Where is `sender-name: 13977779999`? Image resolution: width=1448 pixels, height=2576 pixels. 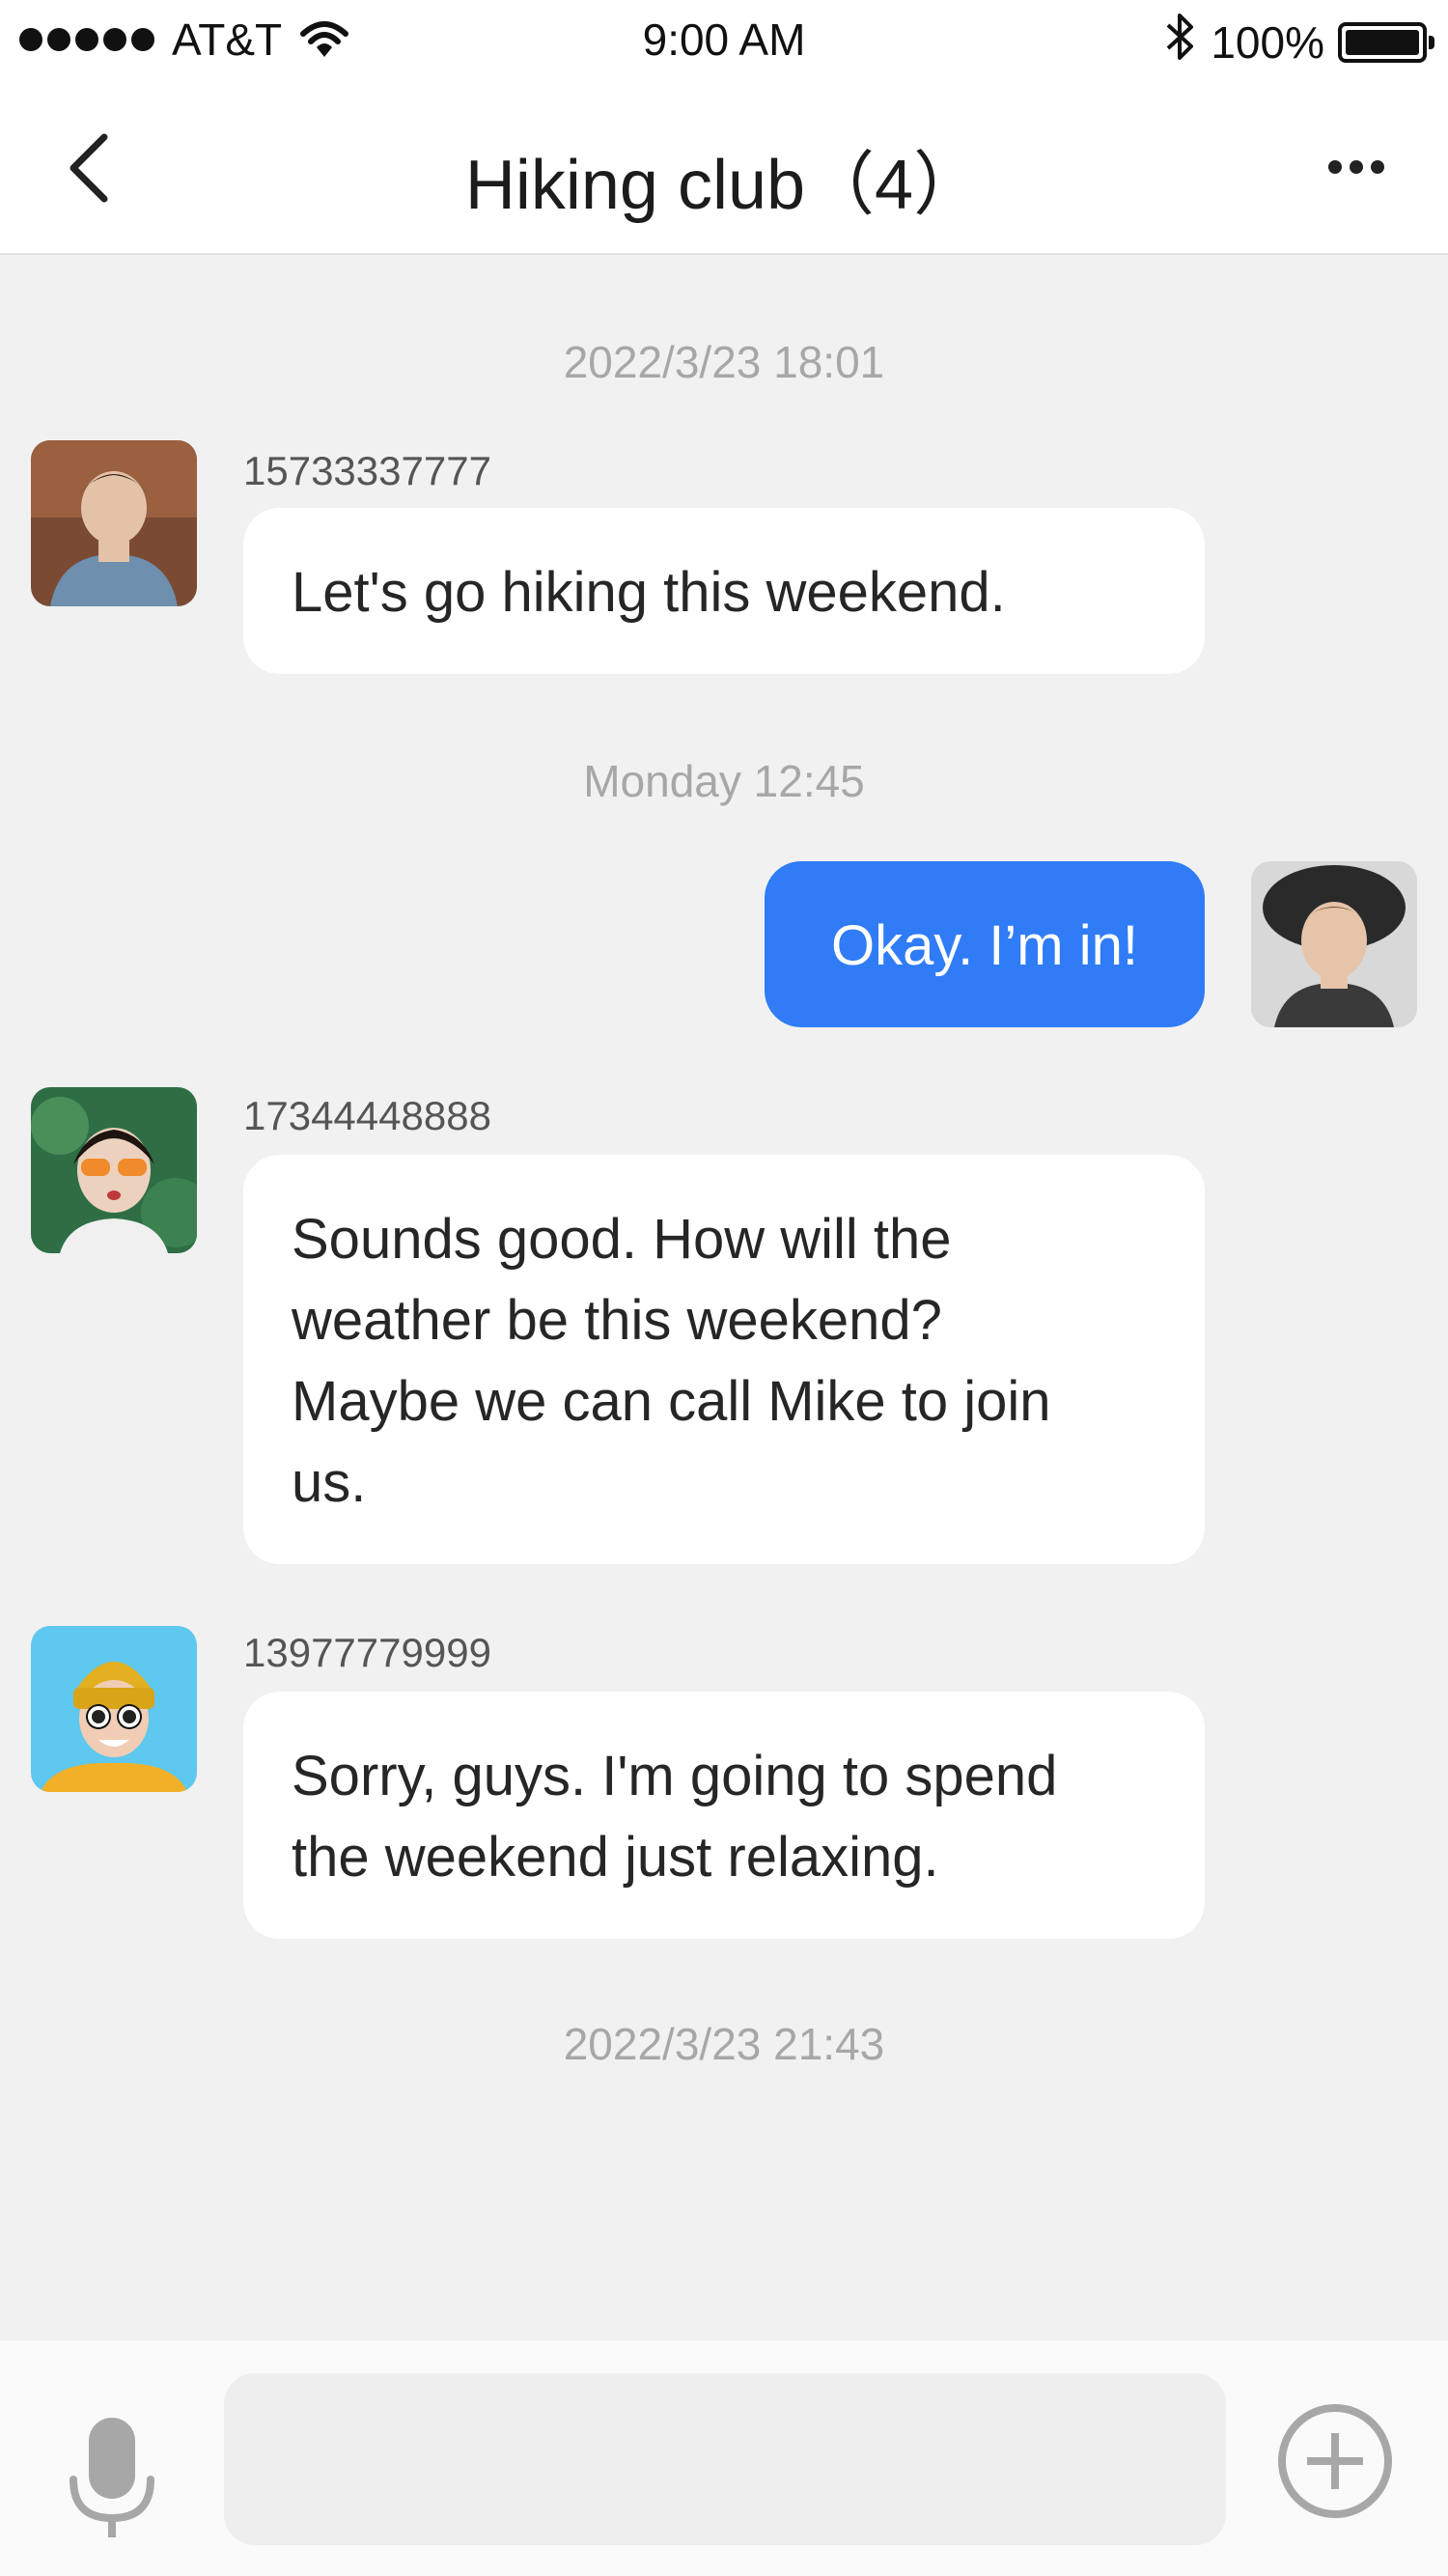
sender-name: 13977779999 is located at coordinates (367, 1653).